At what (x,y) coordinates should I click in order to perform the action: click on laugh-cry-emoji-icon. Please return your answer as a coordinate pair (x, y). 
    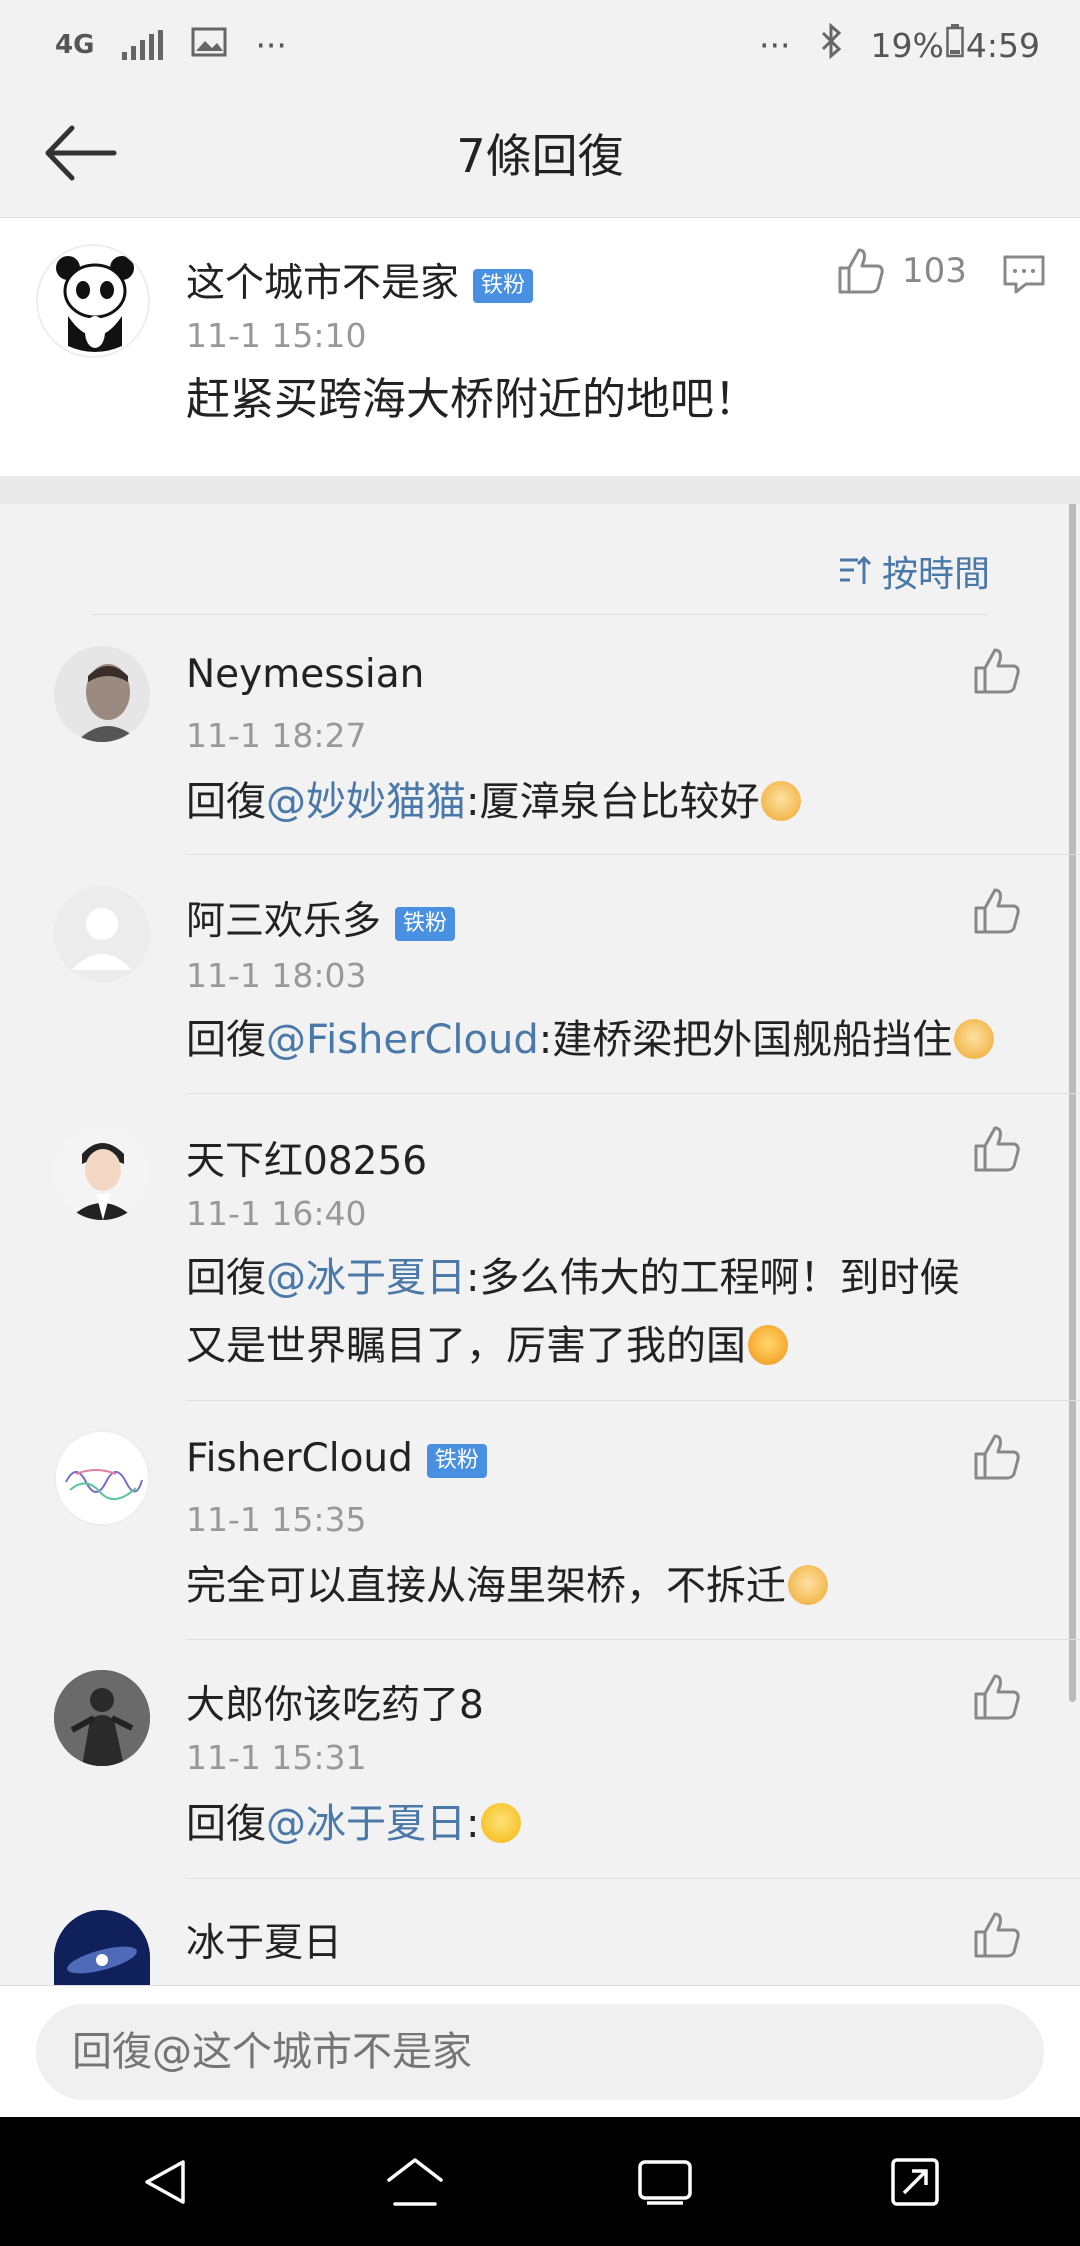
    Looking at the image, I should click on (501, 1823).